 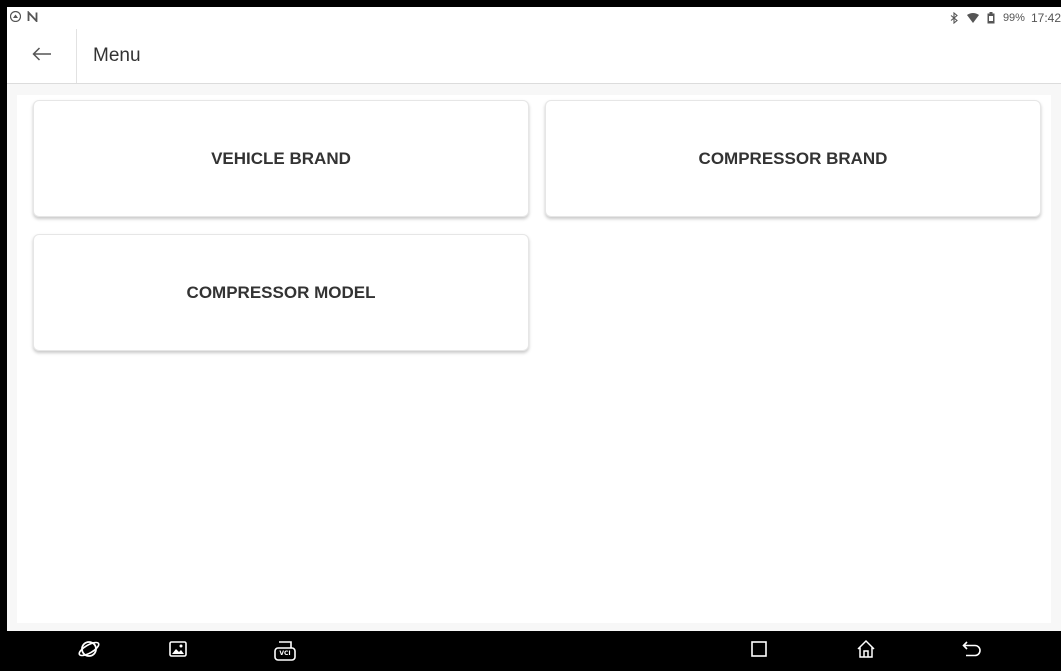 What do you see at coordinates (1013, 18) in the screenshot?
I see `battery-percent: 99%` at bounding box center [1013, 18].